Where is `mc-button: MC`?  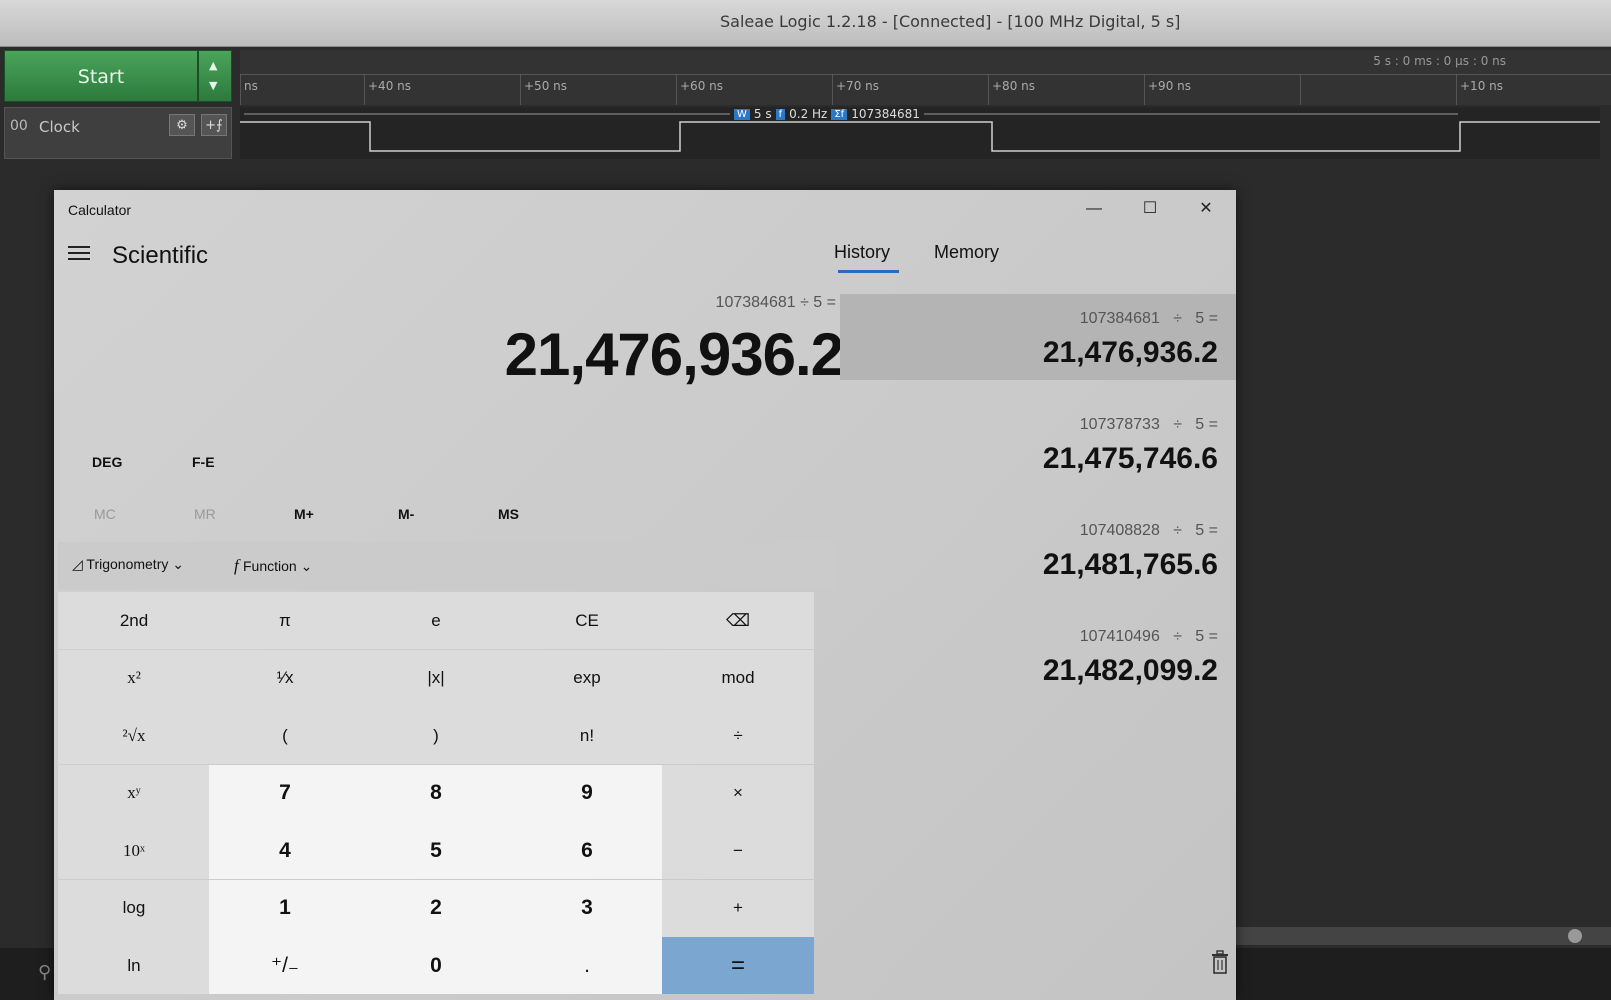 mc-button: MC is located at coordinates (105, 514).